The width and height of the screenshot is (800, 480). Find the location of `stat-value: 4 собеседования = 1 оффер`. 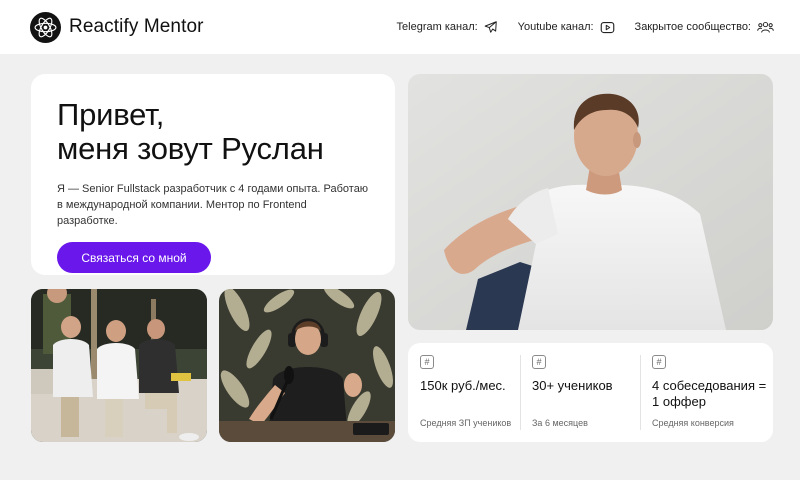

stat-value: 4 собеседования = 1 оффер is located at coordinates (709, 393).